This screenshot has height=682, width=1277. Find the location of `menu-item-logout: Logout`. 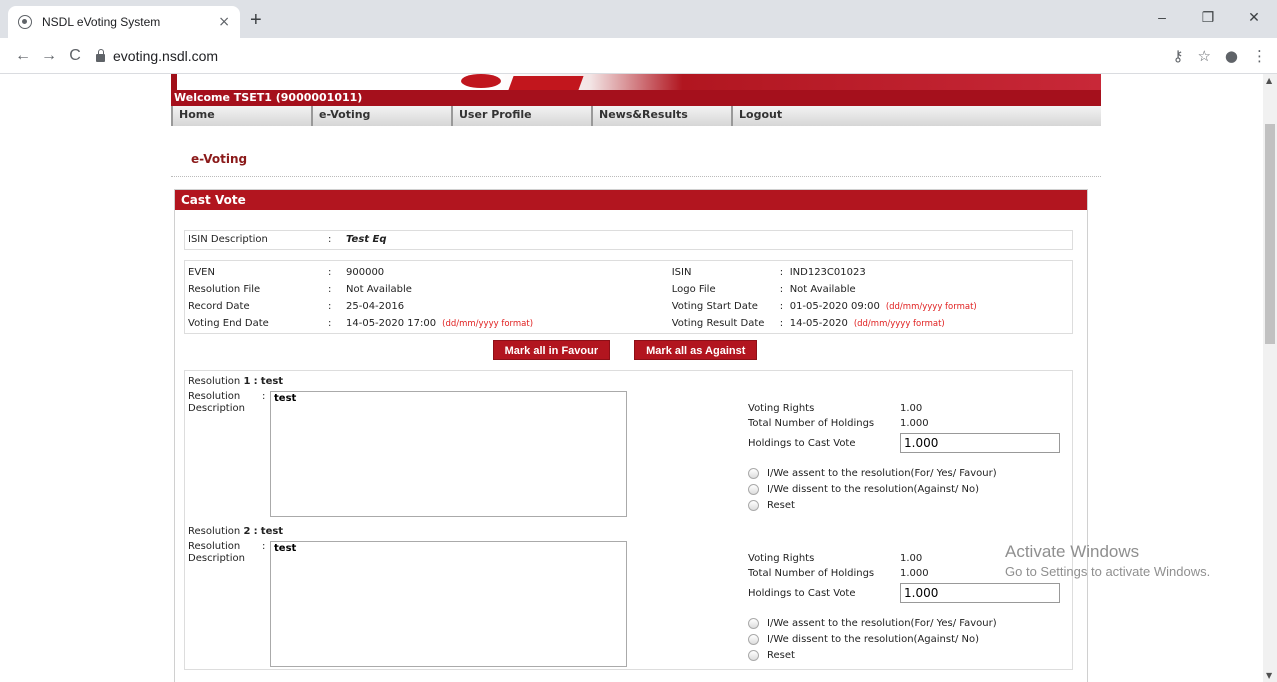

menu-item-logout: Logout is located at coordinates (801, 116).